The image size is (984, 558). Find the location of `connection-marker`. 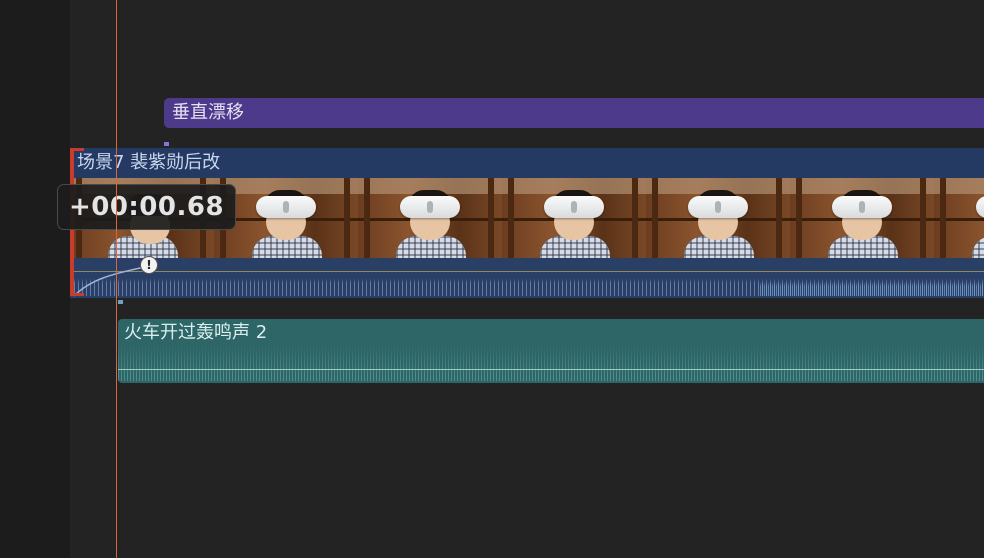

connection-marker is located at coordinates (120, 302).